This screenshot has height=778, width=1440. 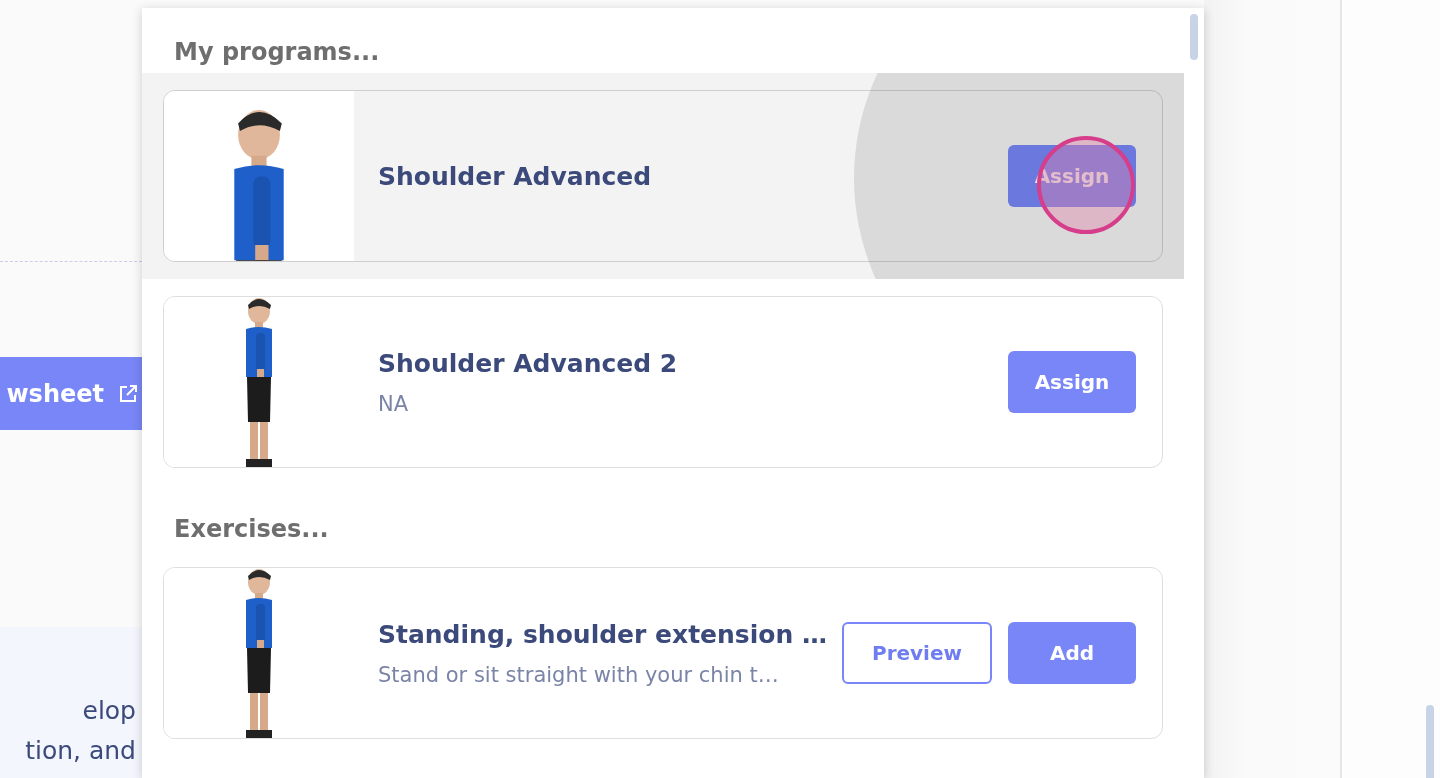 I want to click on description-text: elop, so click(x=109, y=711).